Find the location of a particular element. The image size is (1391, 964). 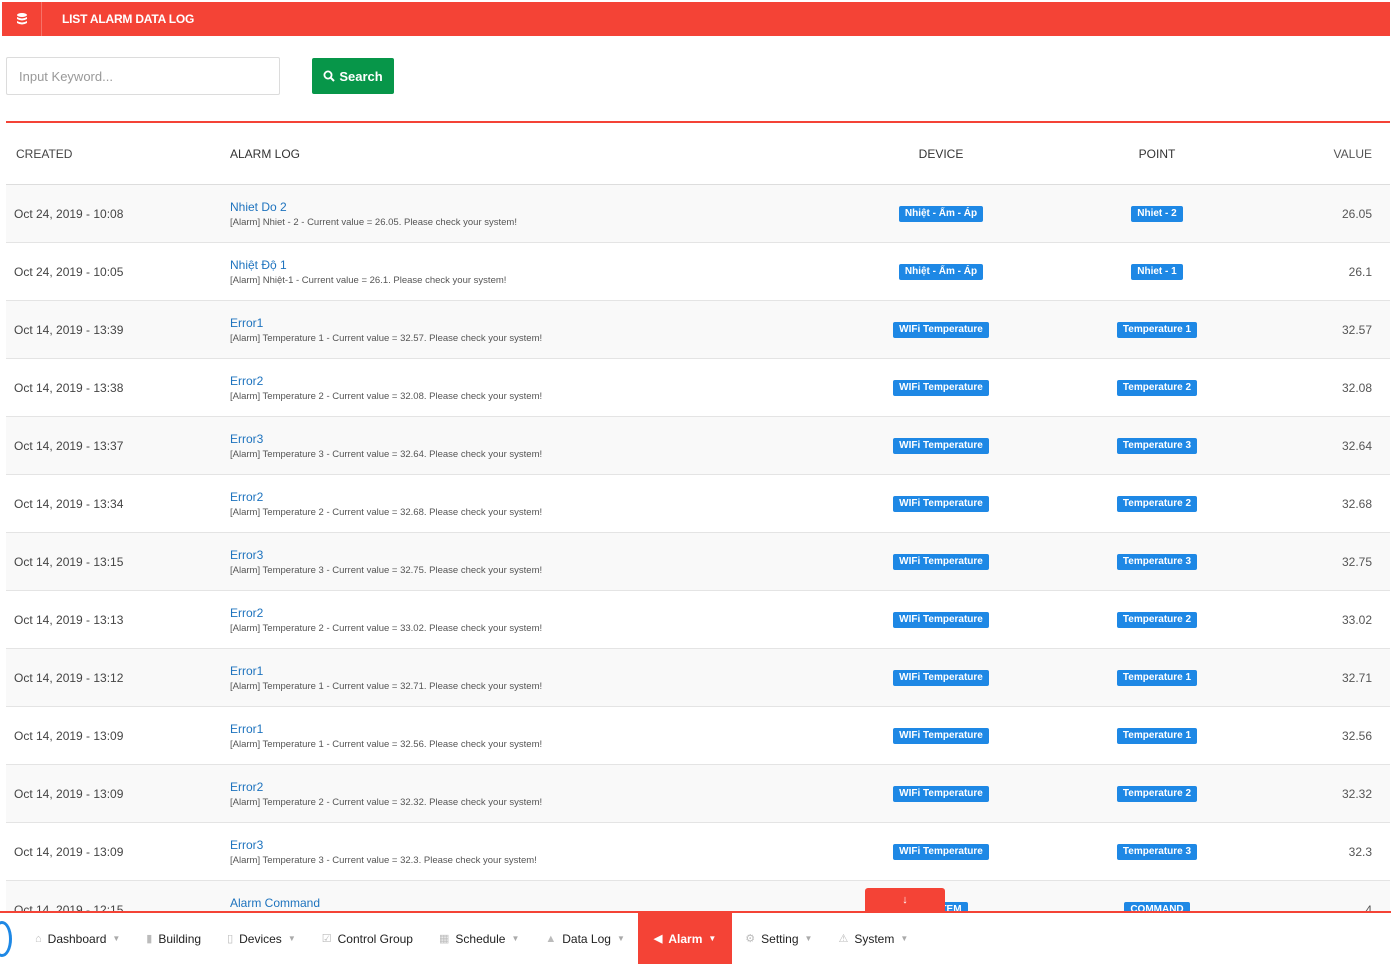

nav-item-schedule: ▦ Schedule ▼ is located at coordinates (479, 938).